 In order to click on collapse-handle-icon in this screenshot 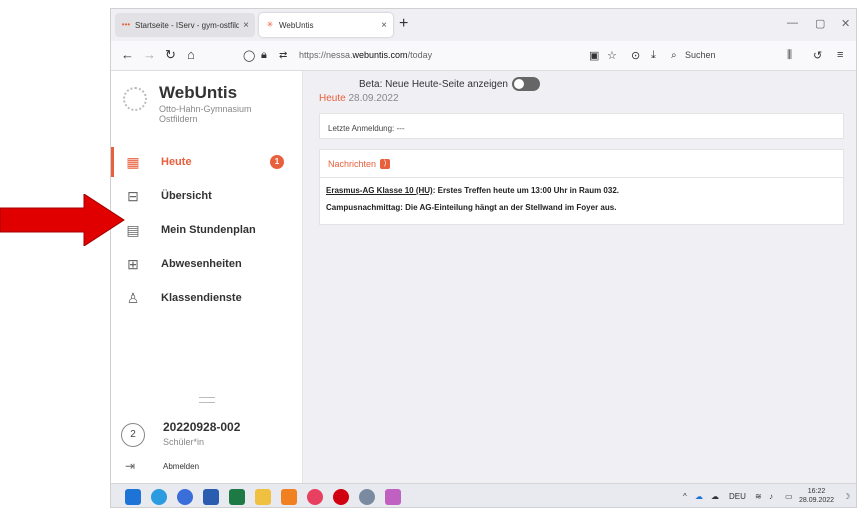, I will do `click(207, 400)`.